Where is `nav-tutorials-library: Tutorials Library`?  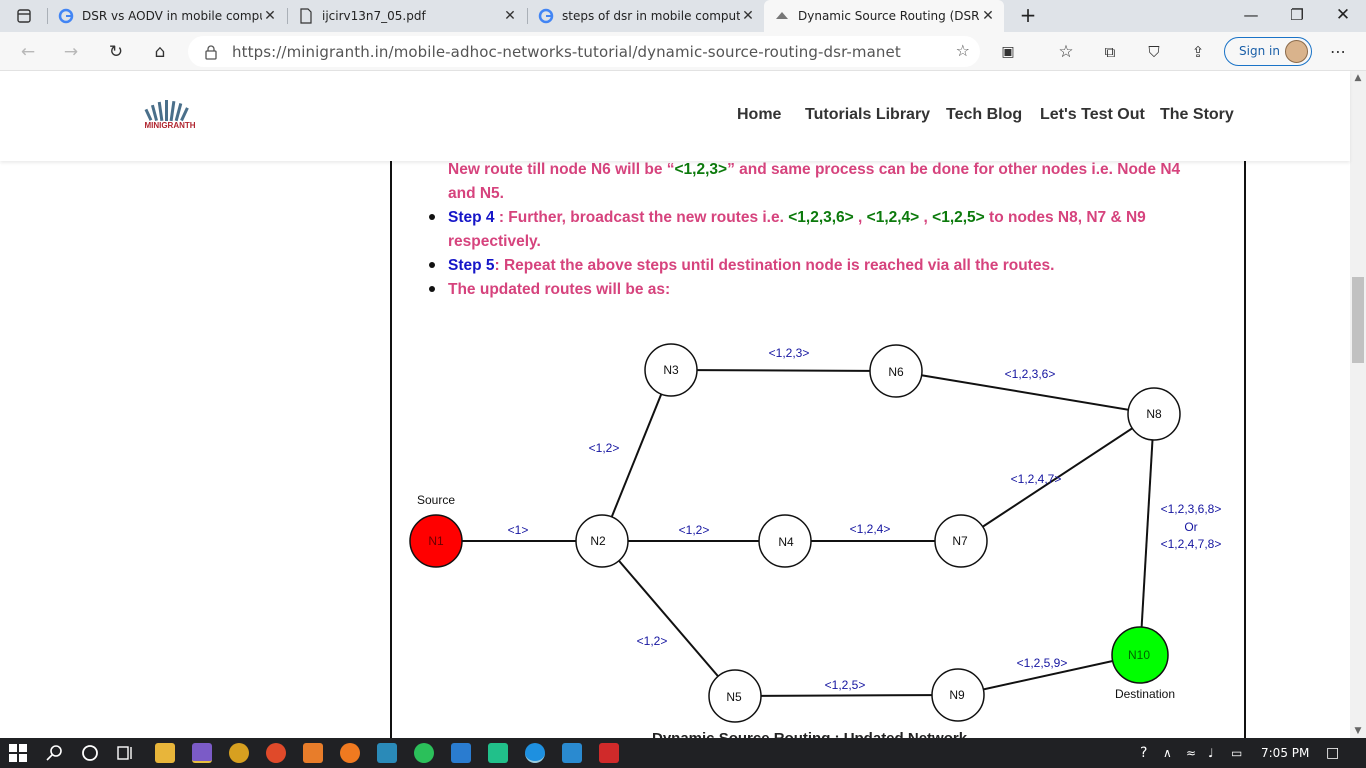 nav-tutorials-library: Tutorials Library is located at coordinates (867, 115).